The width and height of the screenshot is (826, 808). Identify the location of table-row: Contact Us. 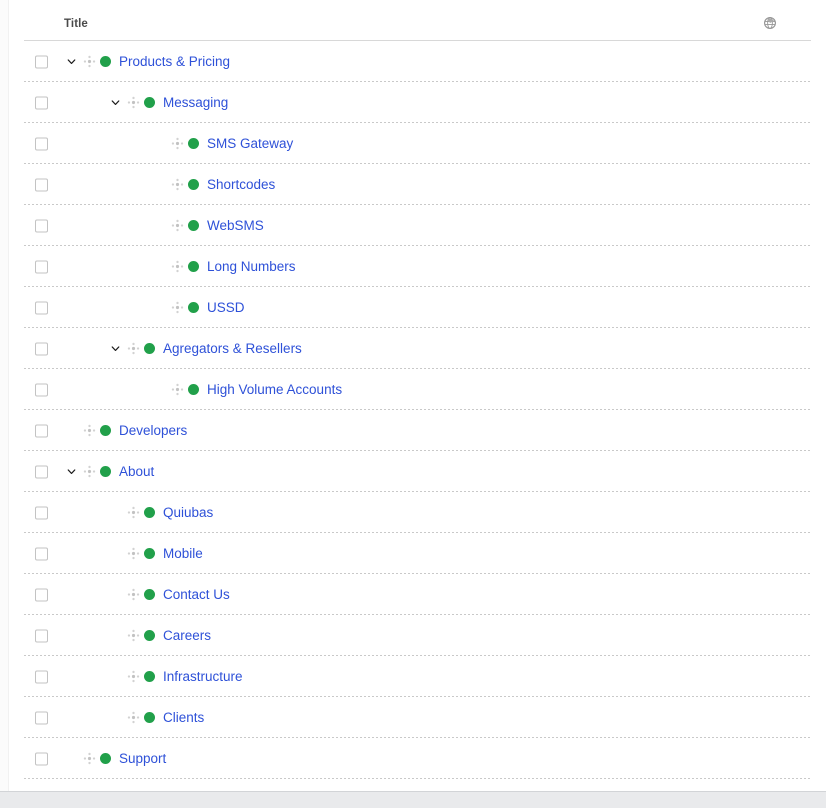
(417, 594).